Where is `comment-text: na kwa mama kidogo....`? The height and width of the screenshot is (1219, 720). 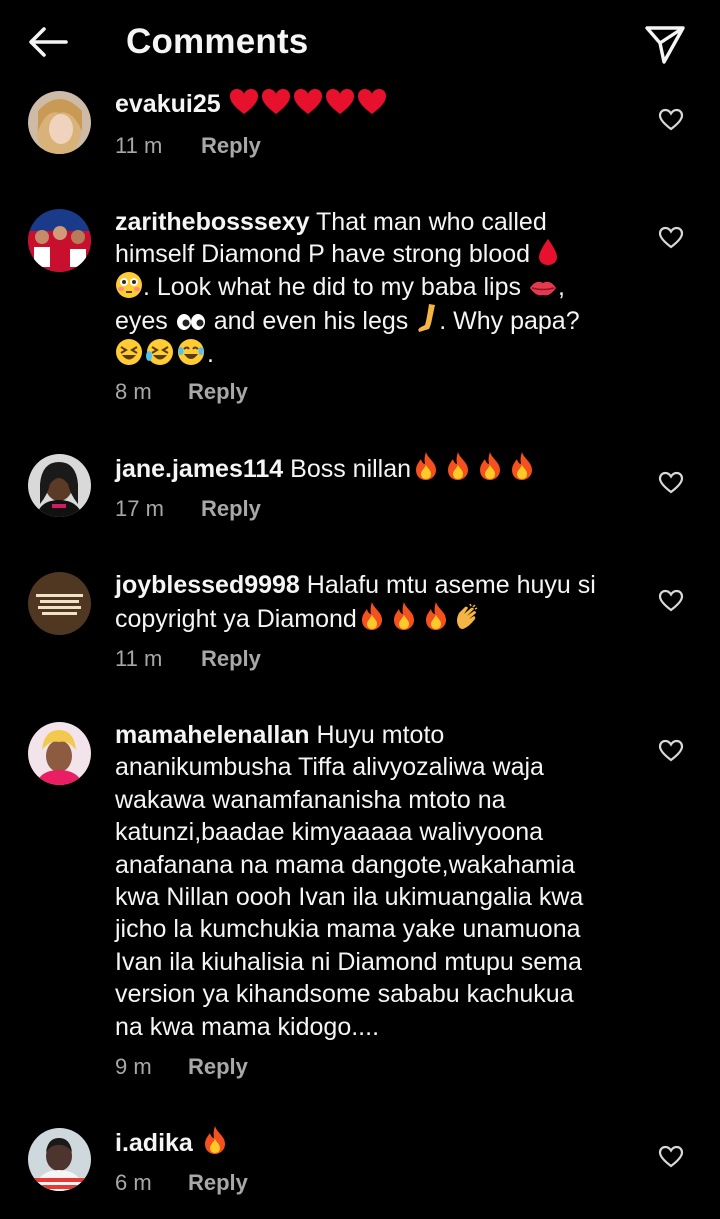
comment-text: na kwa mama kidogo.... is located at coordinates (247, 1026).